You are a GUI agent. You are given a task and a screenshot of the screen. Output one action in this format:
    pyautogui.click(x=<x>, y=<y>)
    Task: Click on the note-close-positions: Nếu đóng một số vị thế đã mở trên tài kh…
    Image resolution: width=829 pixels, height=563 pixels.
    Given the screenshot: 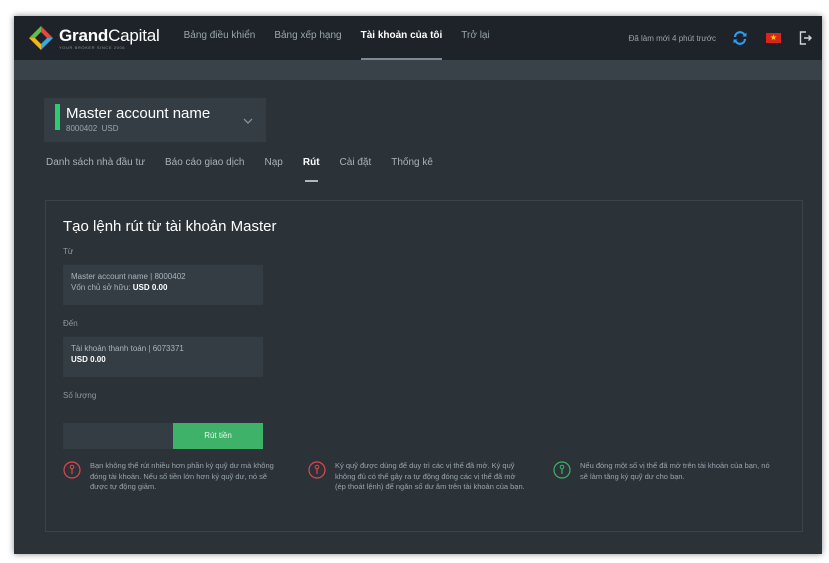 What is the action you would take?
    pyautogui.click(x=661, y=471)
    